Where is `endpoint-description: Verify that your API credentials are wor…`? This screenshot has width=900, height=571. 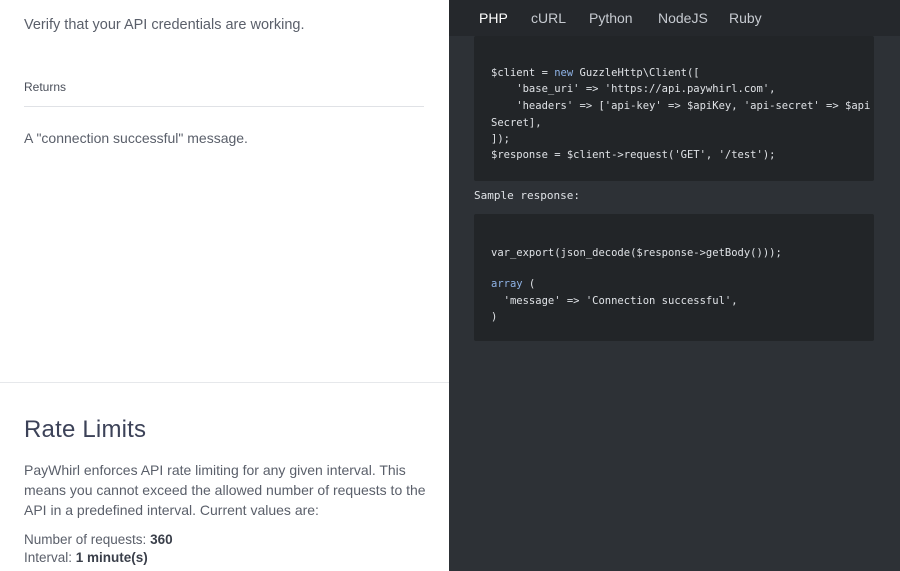
endpoint-description: Verify that your API credentials are wor… is located at coordinates (164, 25).